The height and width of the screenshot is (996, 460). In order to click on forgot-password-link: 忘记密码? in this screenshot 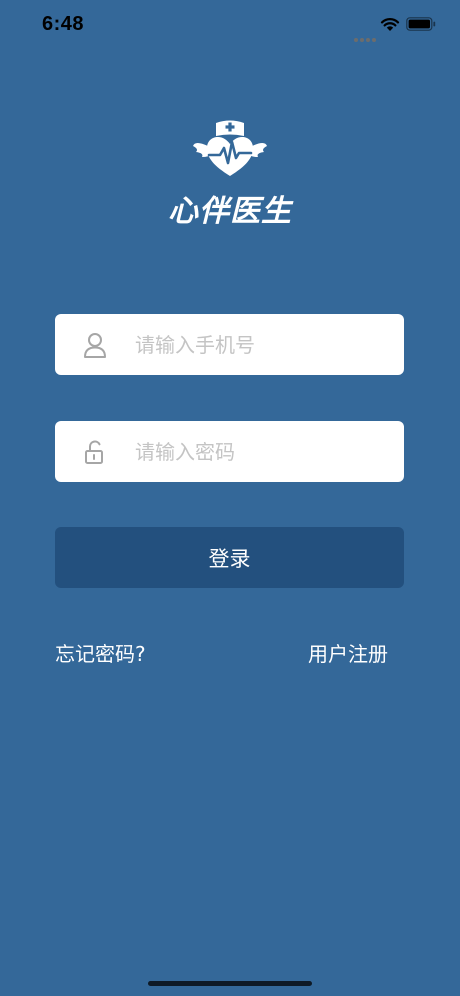, I will do `click(100, 652)`.